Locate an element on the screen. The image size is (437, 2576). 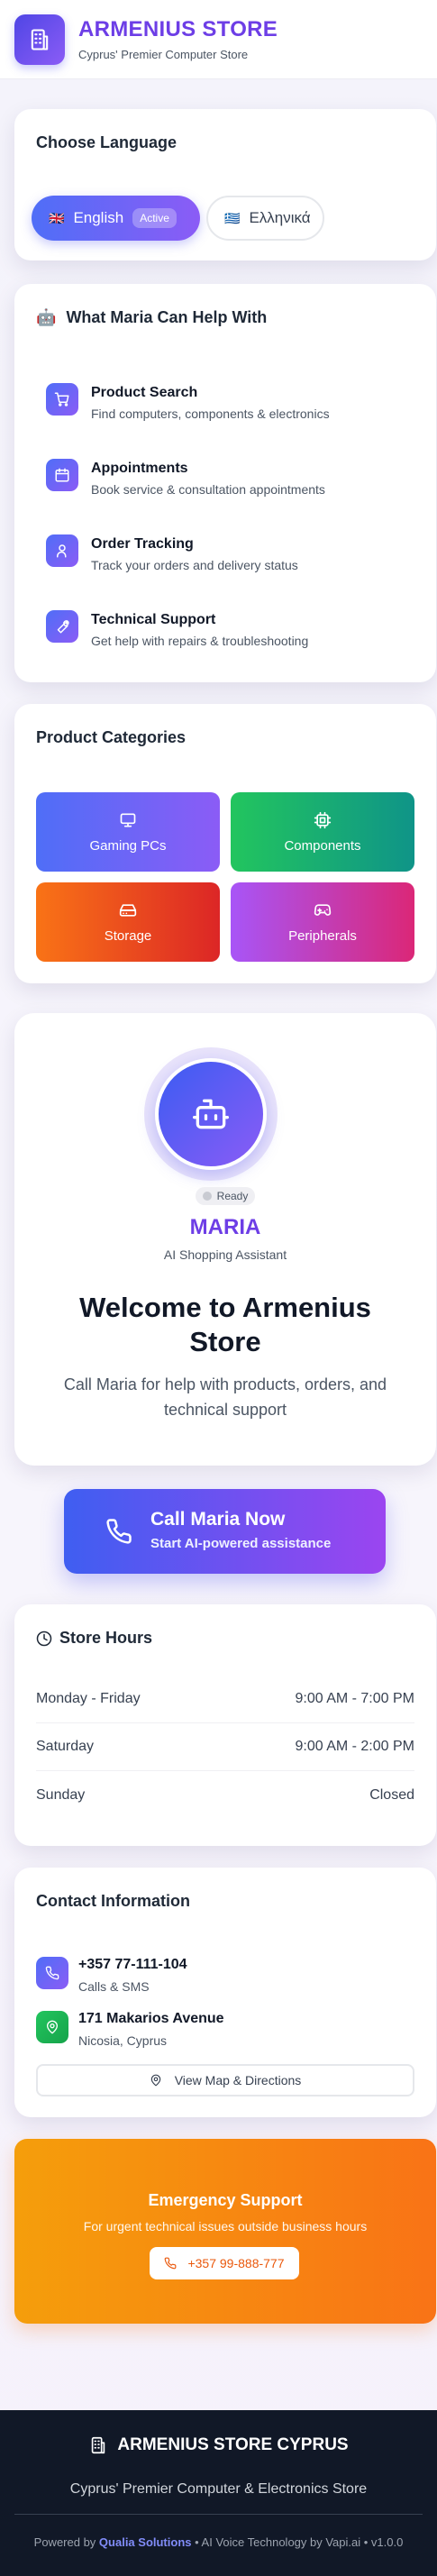
powered-prefix: Powered by is located at coordinates (66, 2542).